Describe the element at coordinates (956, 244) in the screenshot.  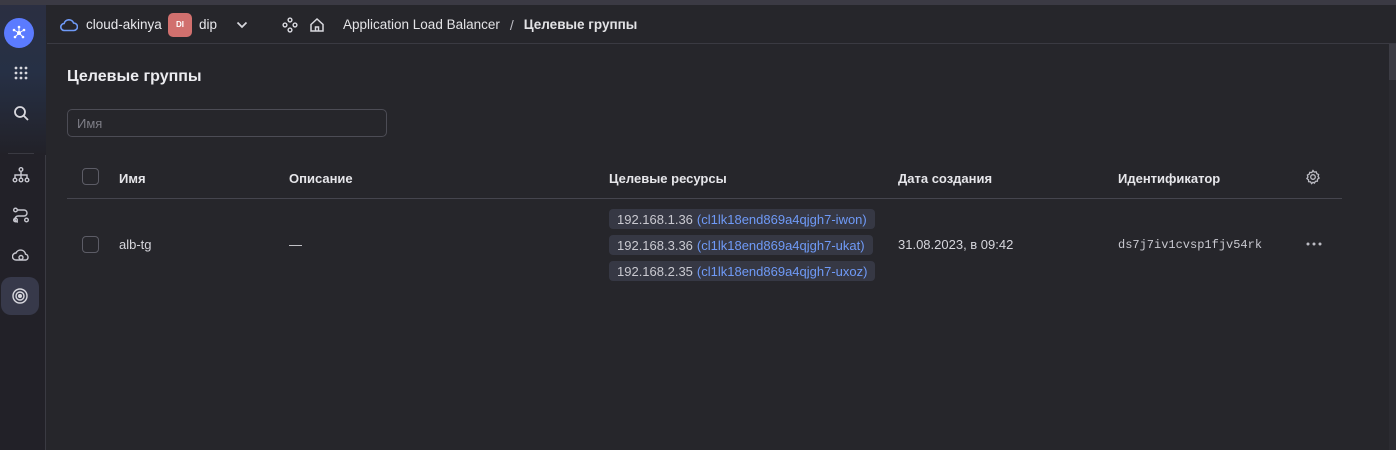
I see `row-created-date: 31.08.2023, в 09:42` at that location.